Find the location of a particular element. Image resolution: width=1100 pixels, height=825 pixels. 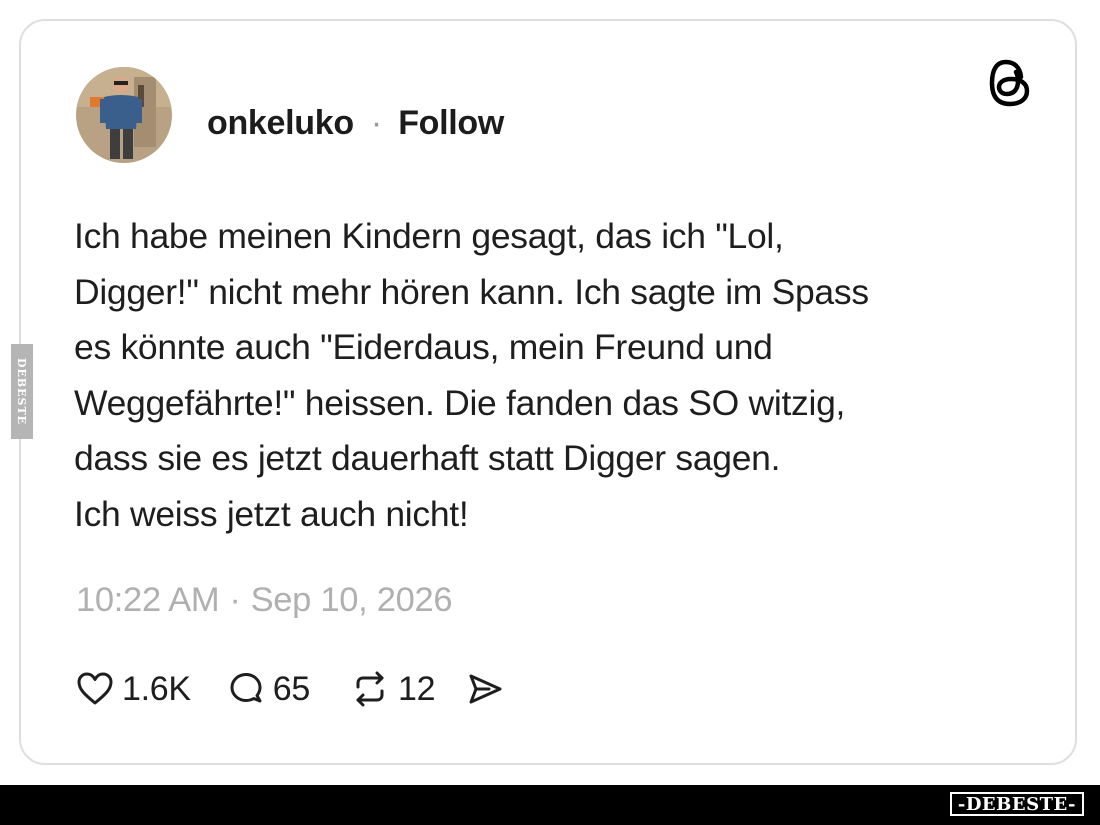

post-date: Sep 10, 2026 is located at coordinates (351, 599).